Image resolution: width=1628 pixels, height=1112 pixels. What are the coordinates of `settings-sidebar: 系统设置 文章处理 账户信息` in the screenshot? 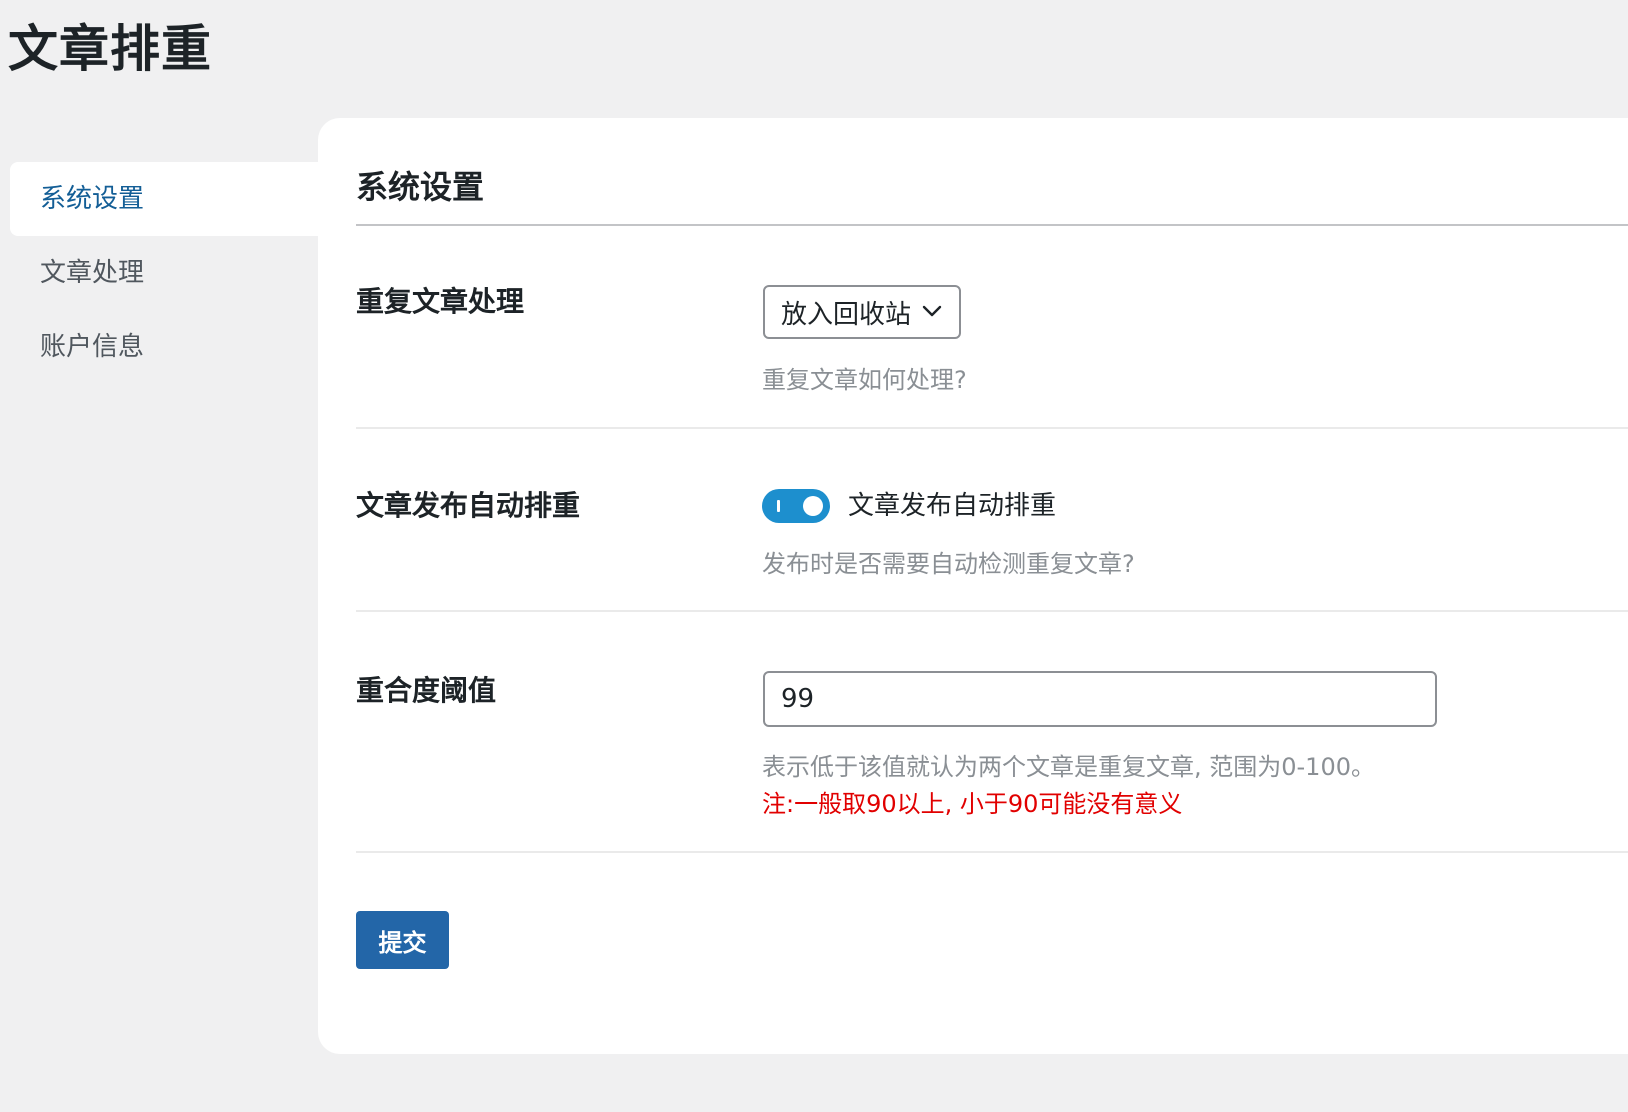 It's located at (164, 273).